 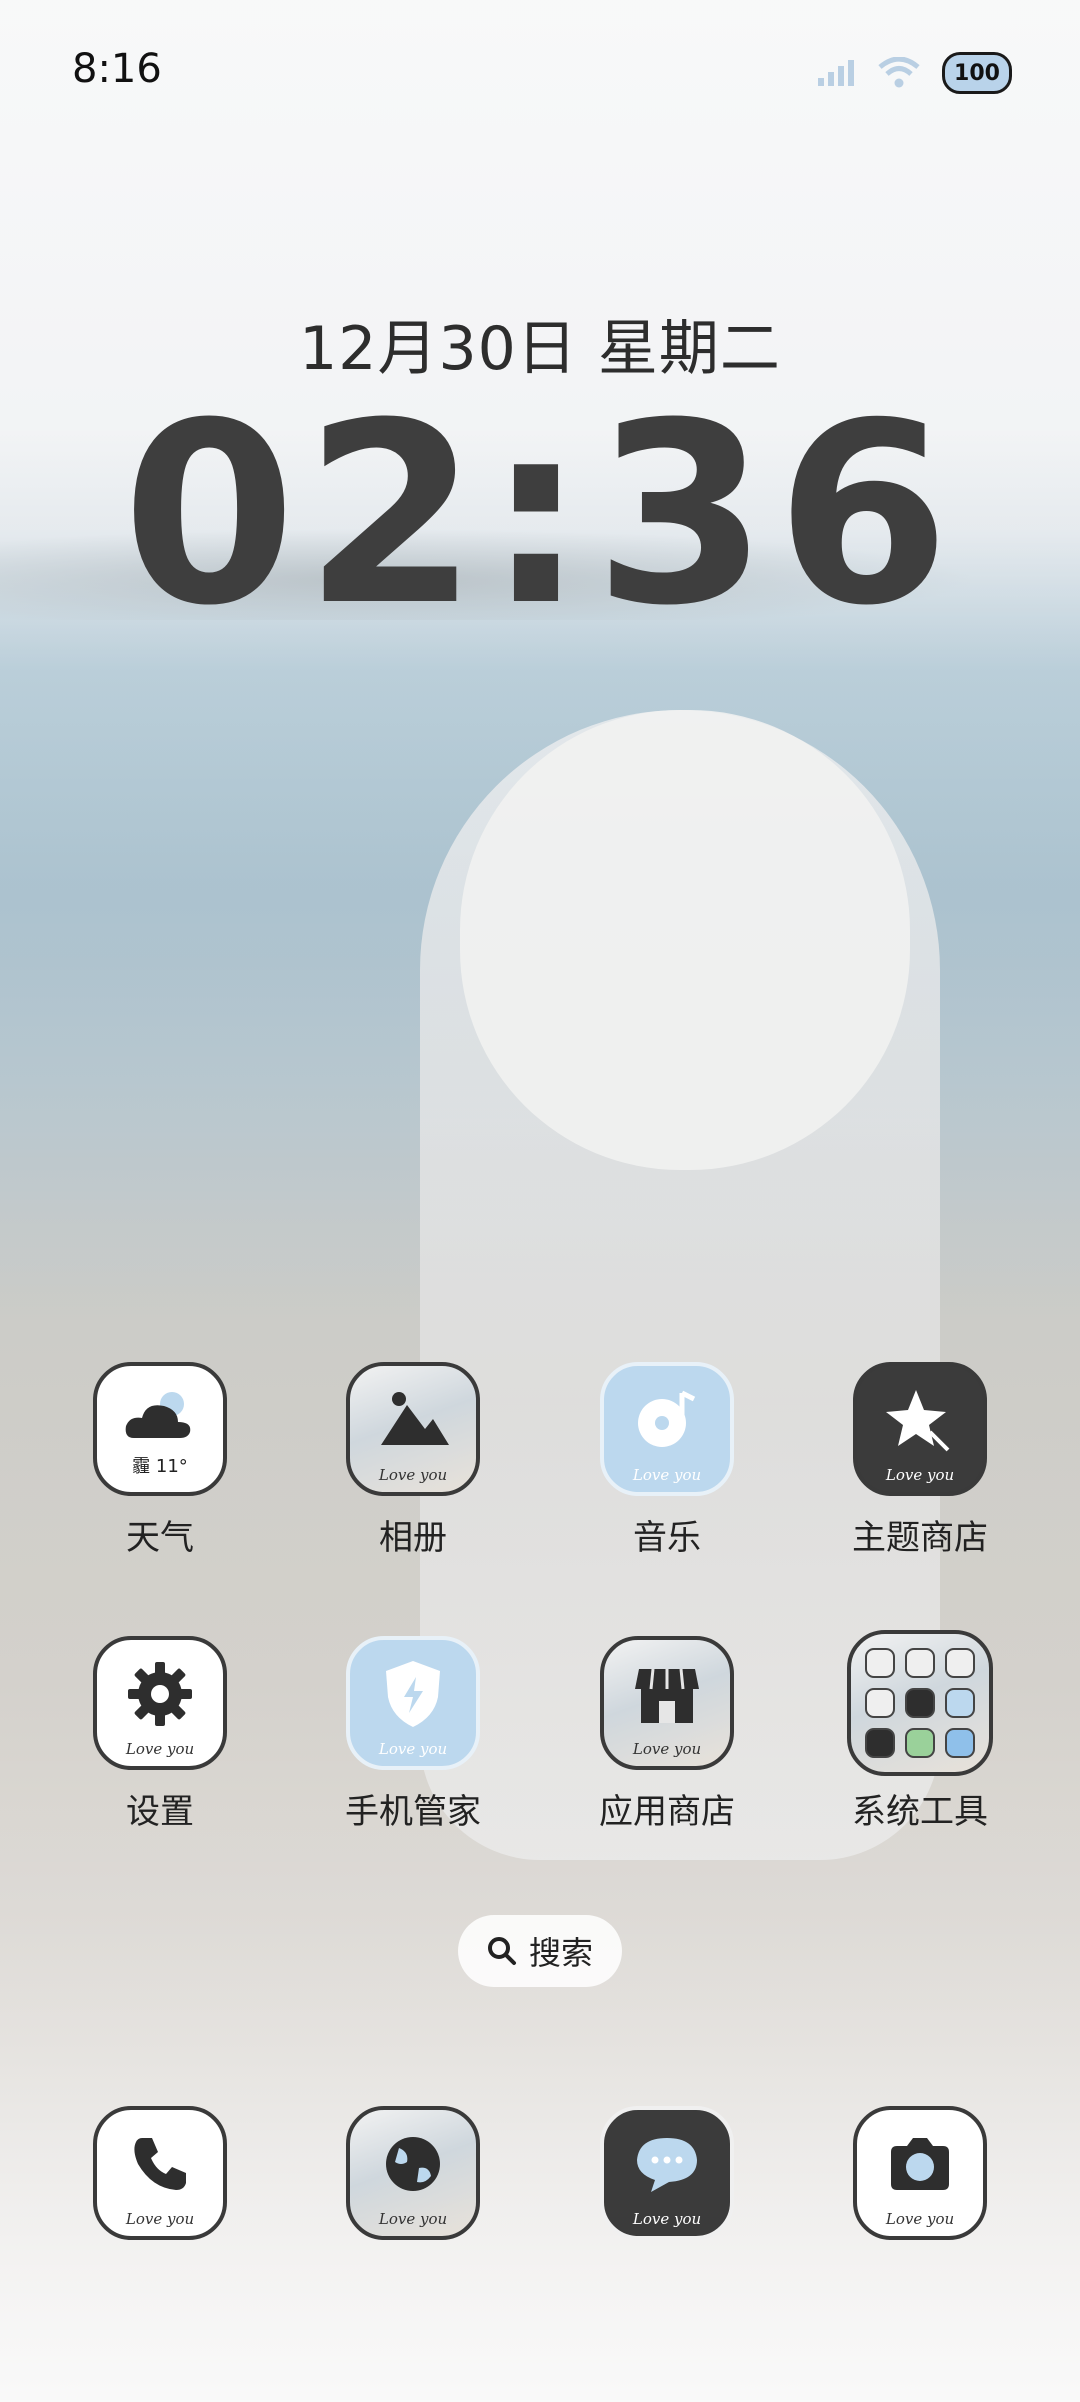 I want to click on app-label-phone-manager: 手机管家, so click(x=413, y=1812).